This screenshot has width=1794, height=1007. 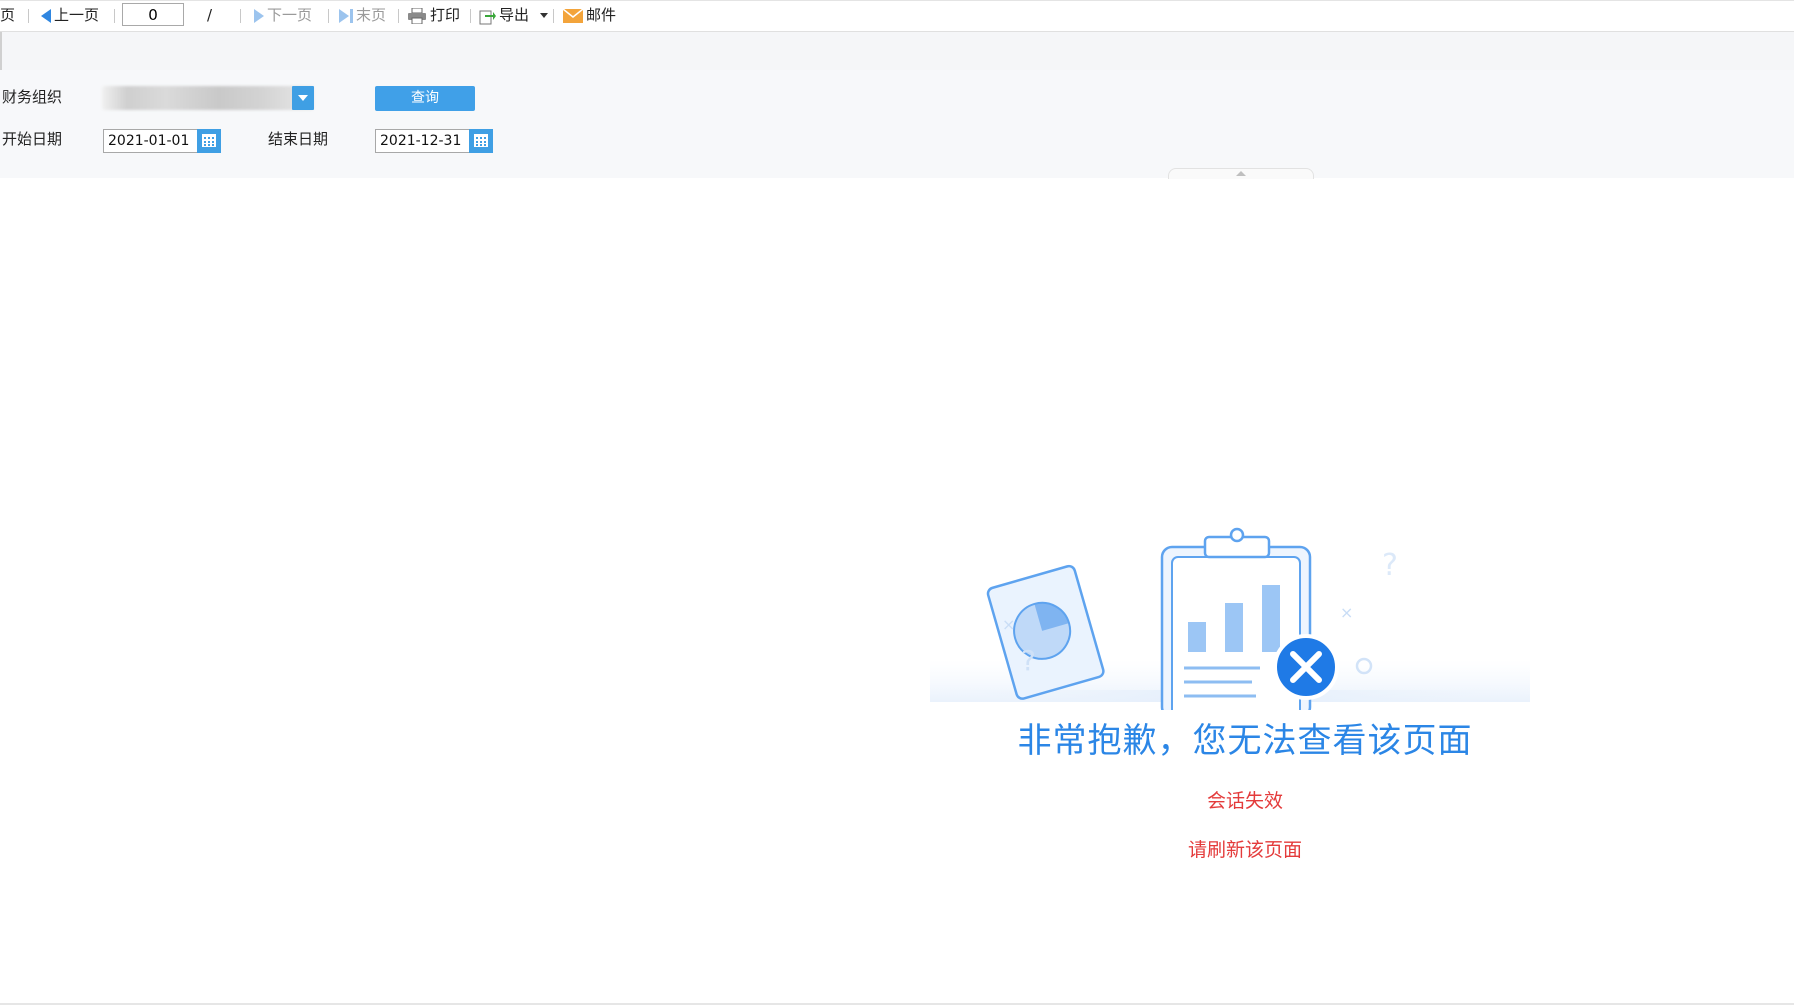 What do you see at coordinates (151, 141) in the screenshot?
I see `start-date-input: 2021-01-01` at bounding box center [151, 141].